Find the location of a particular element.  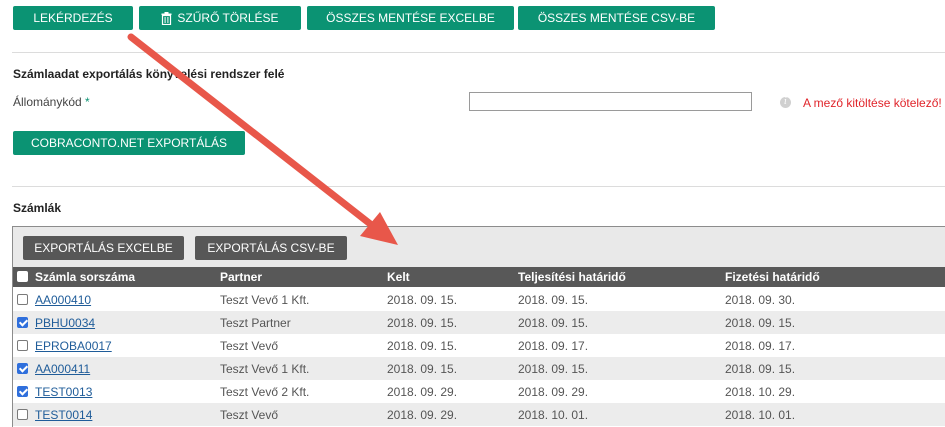

partner-cell: Teszt Vevő 2 Kft. is located at coordinates (265, 392).